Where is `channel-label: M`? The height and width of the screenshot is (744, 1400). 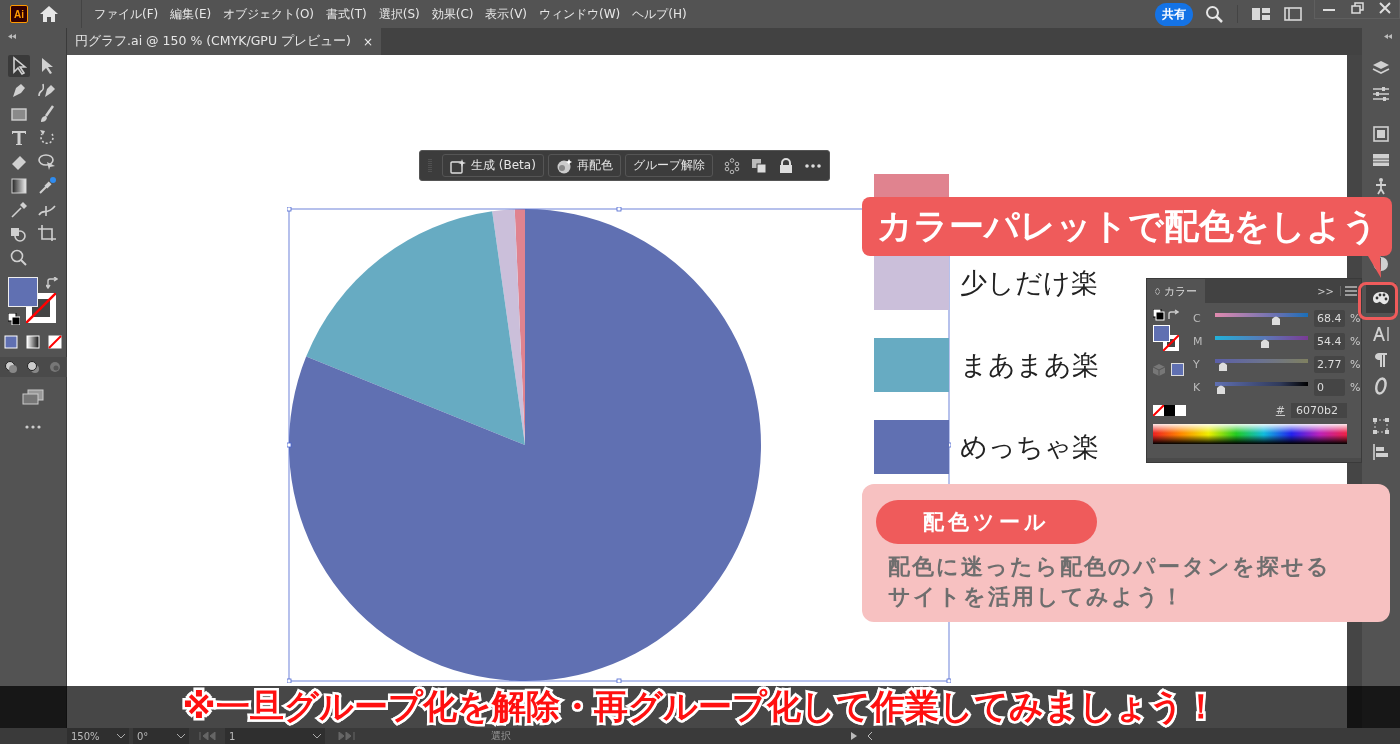 channel-label: M is located at coordinates (1198, 341).